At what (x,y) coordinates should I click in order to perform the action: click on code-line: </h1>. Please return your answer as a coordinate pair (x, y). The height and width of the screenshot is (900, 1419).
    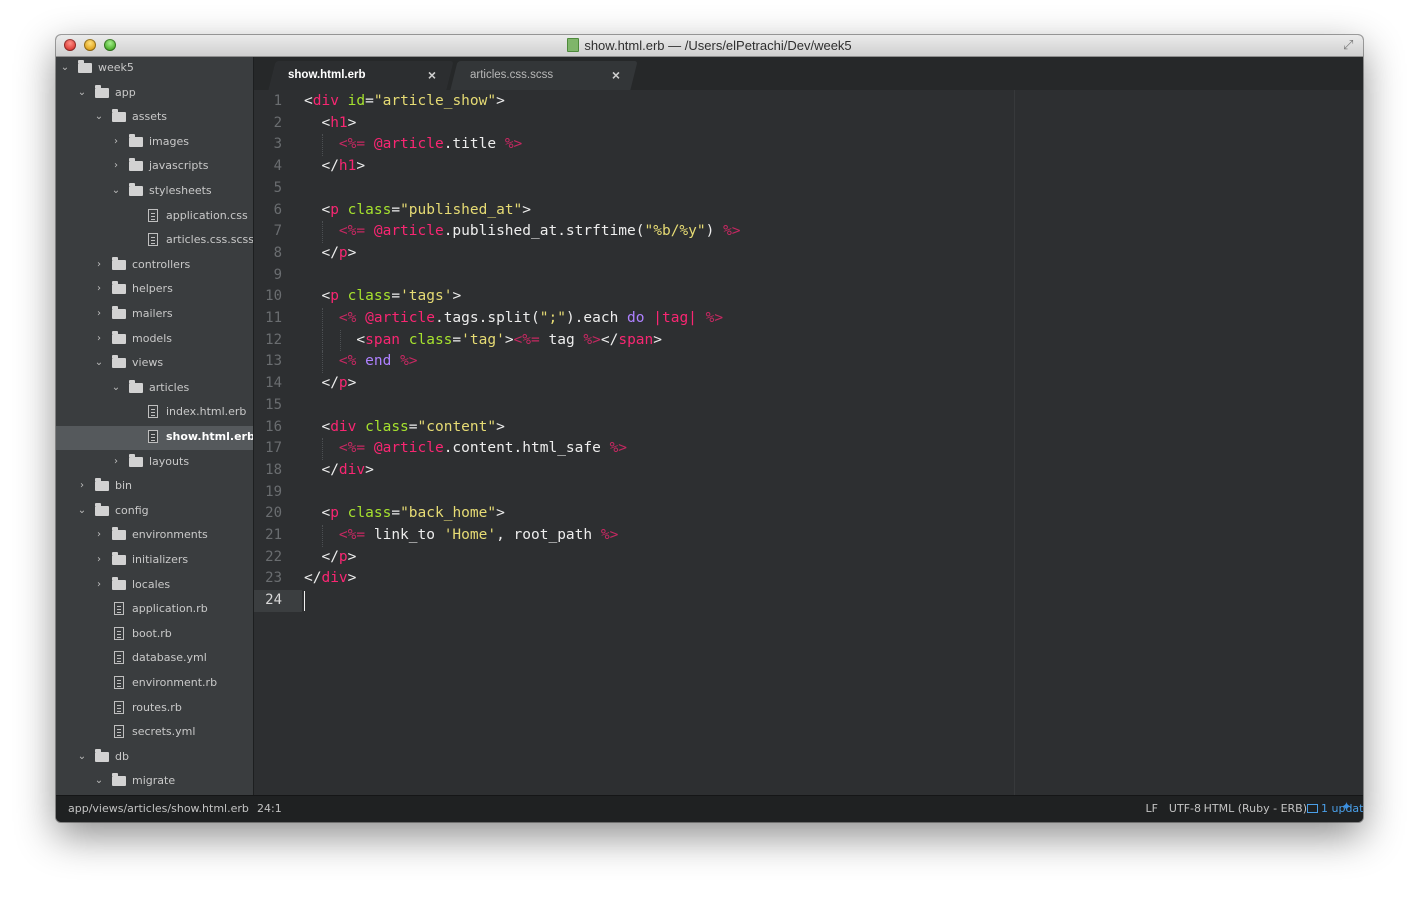
    Looking at the image, I should click on (334, 167).